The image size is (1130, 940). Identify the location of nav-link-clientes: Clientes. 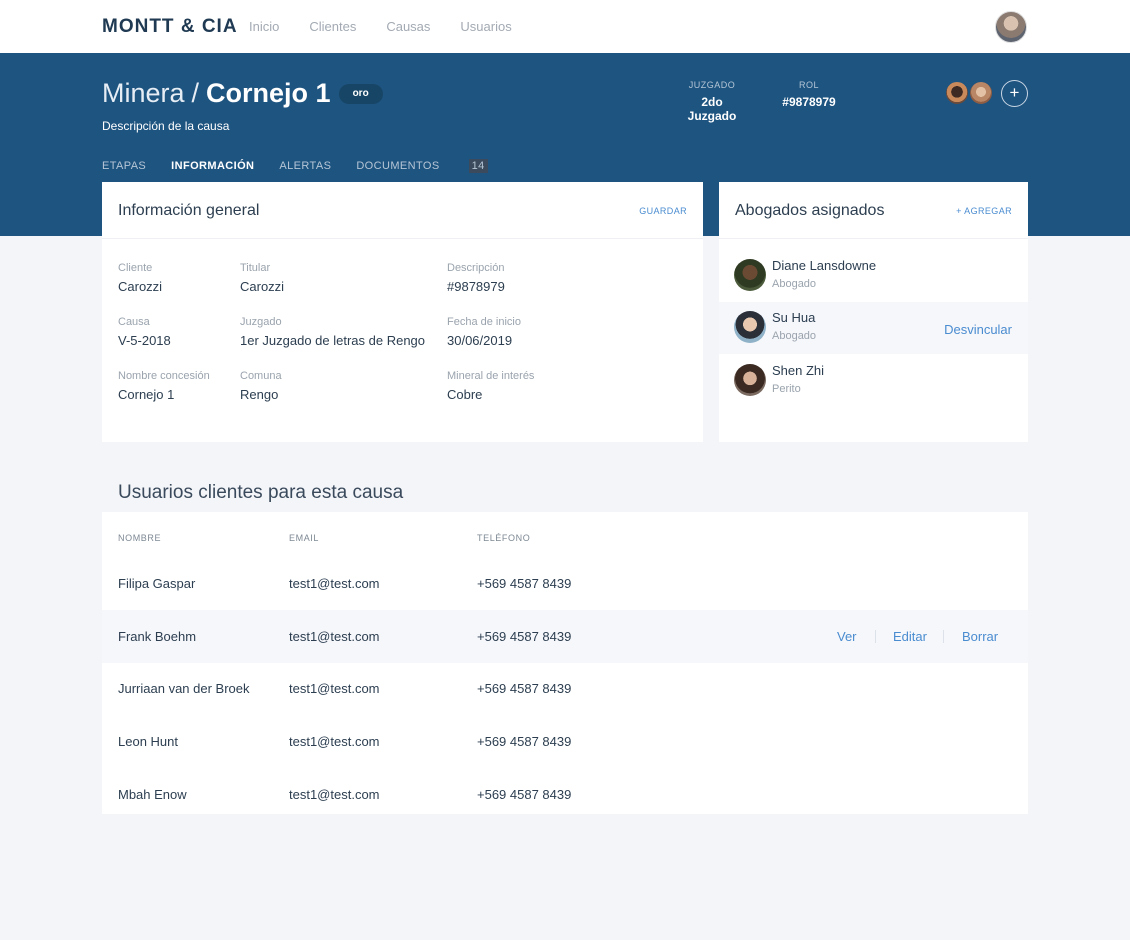
(332, 26).